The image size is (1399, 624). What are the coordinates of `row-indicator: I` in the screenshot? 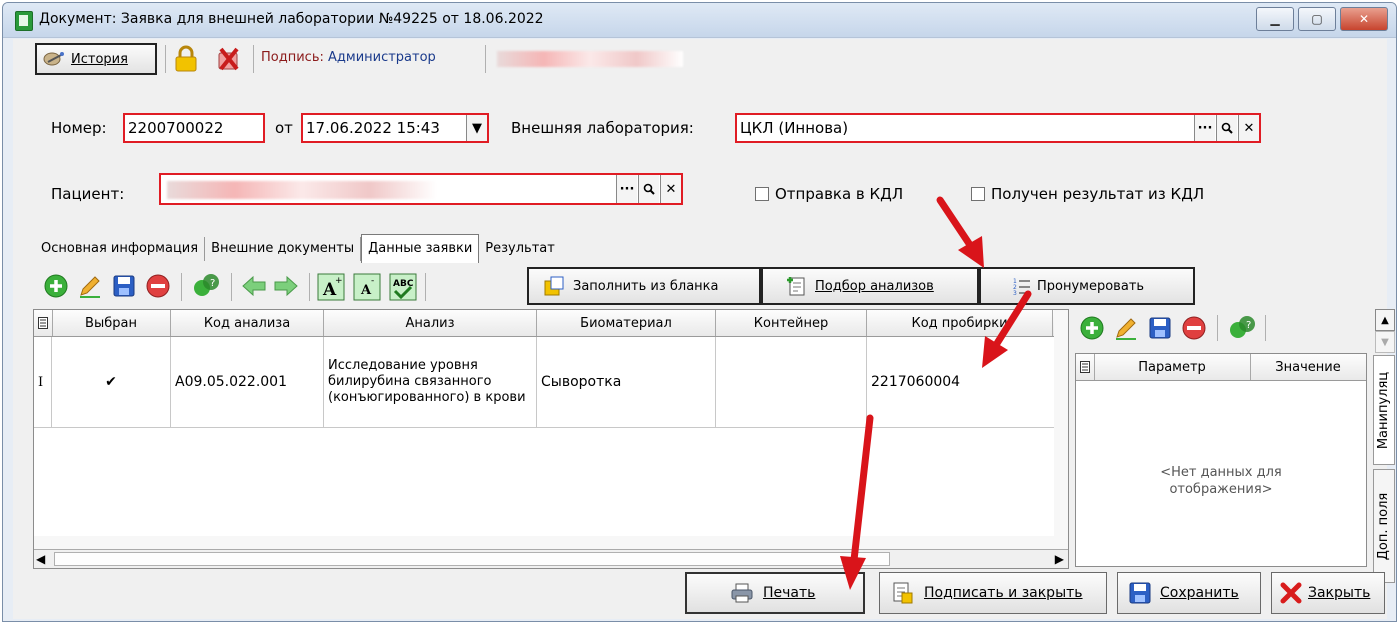 It's located at (43, 382).